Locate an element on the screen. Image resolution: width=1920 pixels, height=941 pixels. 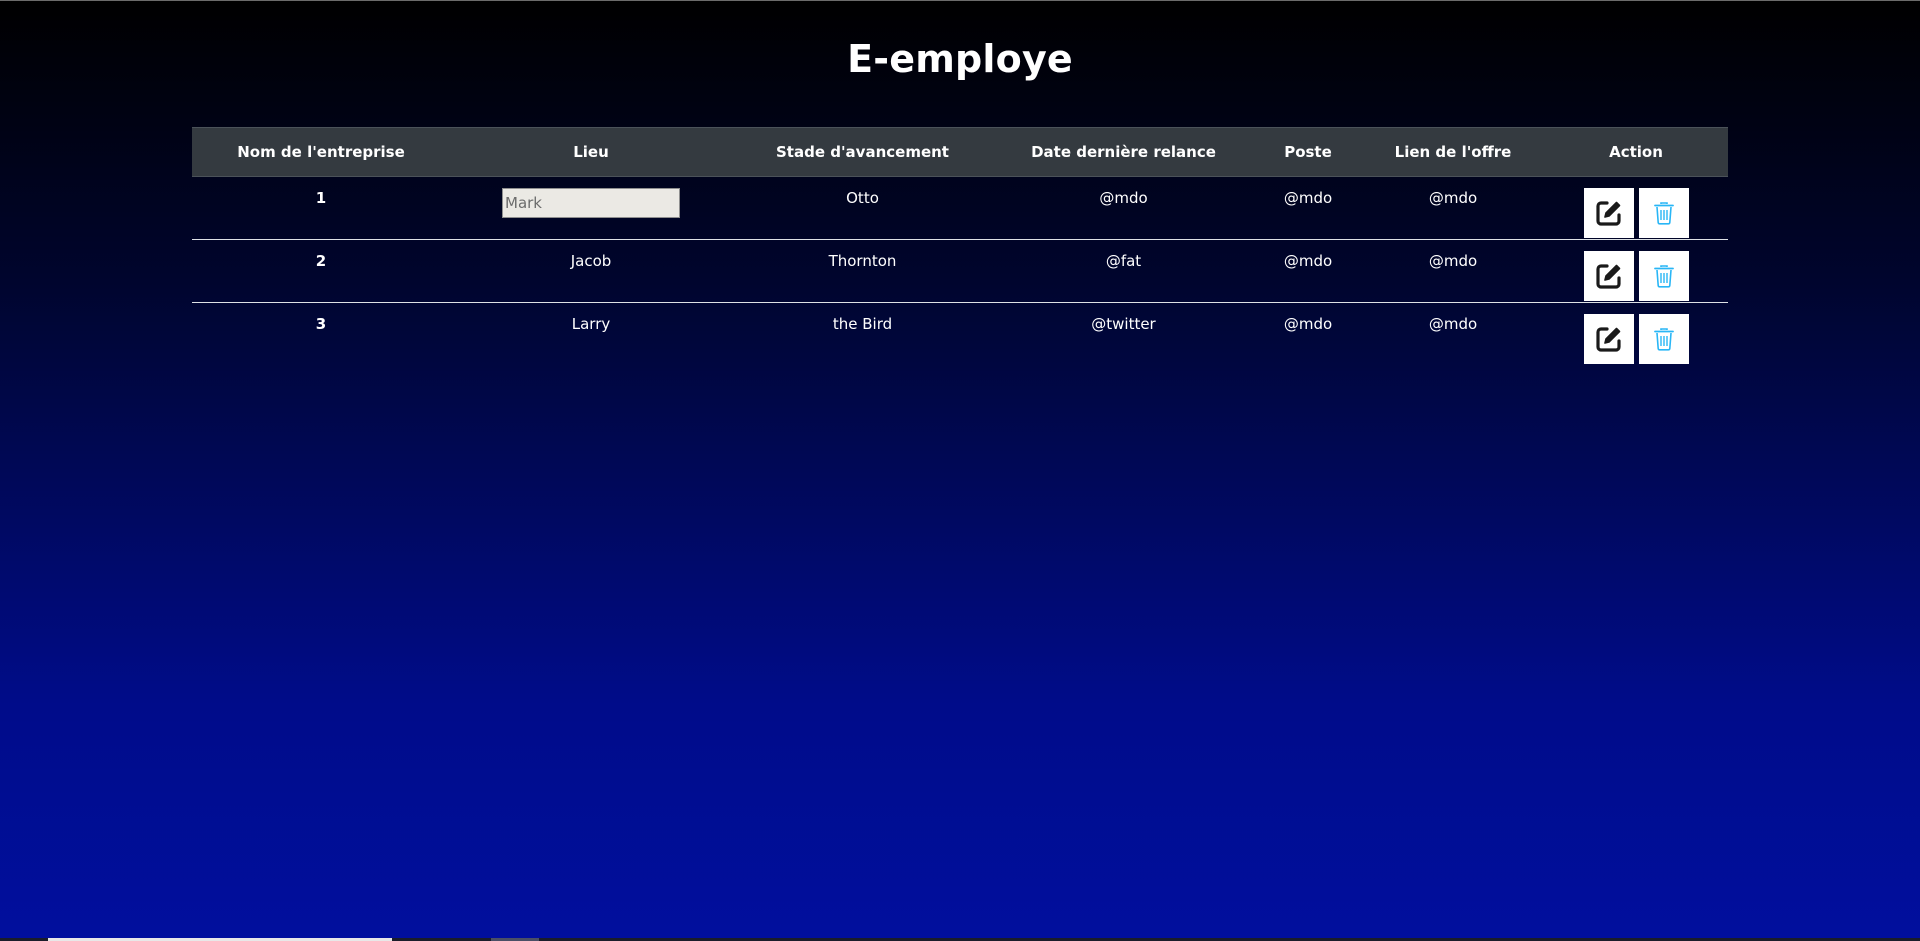
progress-cell: Otto is located at coordinates (862, 208).